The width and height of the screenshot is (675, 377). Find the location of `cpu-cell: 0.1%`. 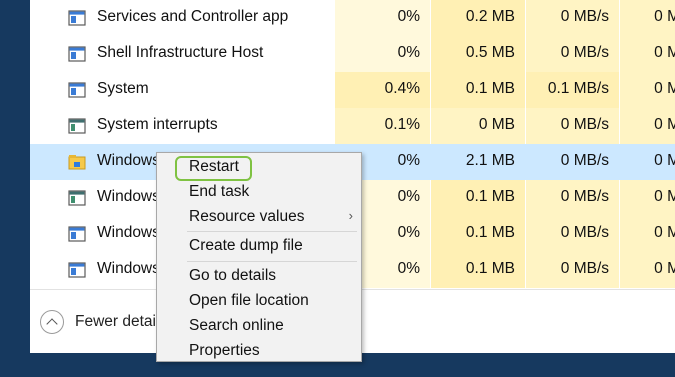

cpu-cell: 0.1% is located at coordinates (382, 126).